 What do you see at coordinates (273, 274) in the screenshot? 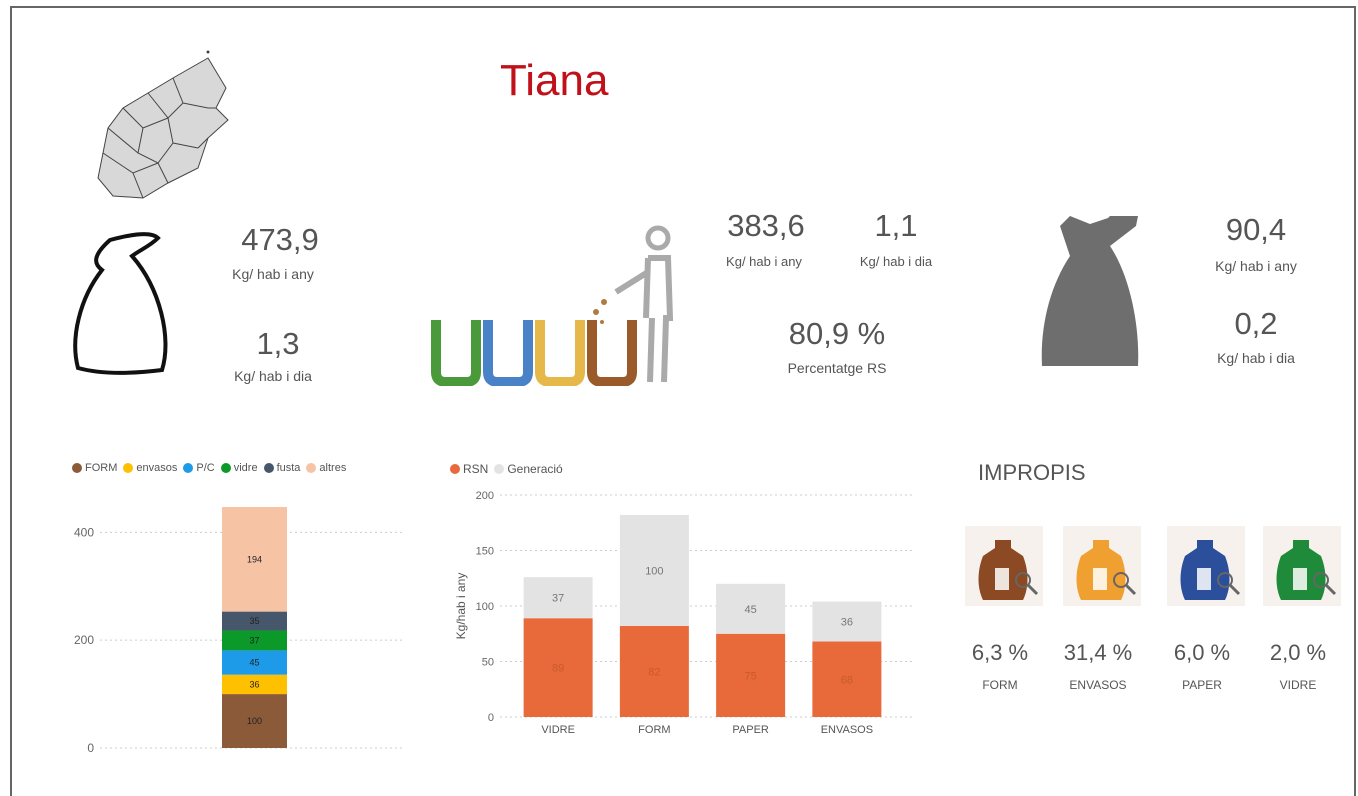
I see `total-year-unit: Kg/ hab i any` at bounding box center [273, 274].